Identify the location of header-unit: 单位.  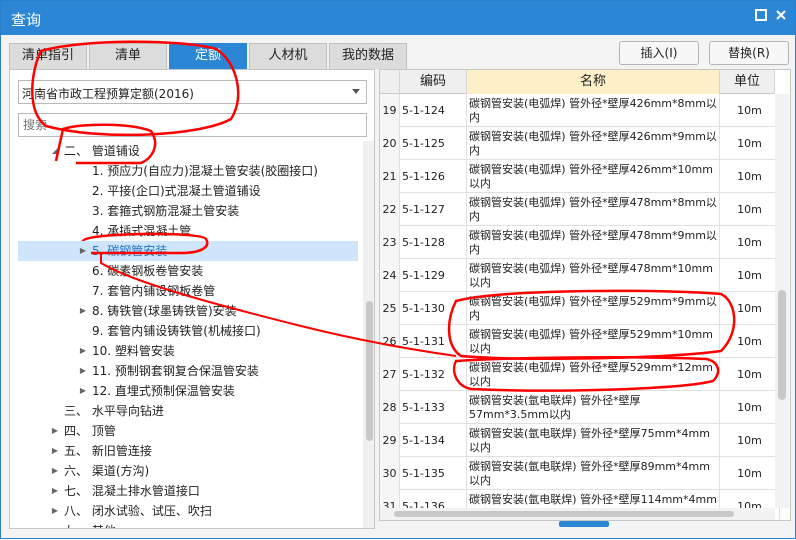
(747, 82).